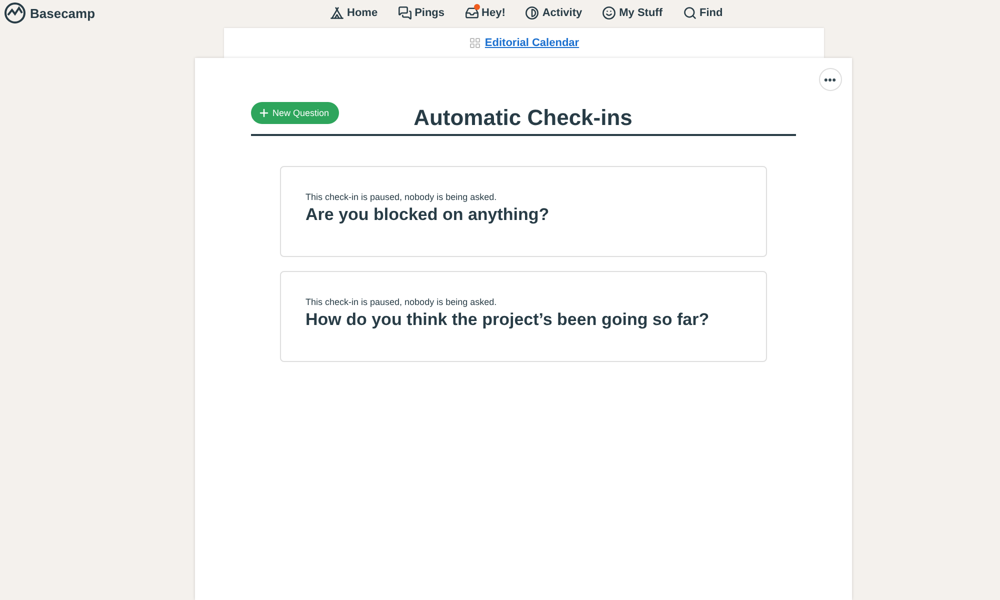 The width and height of the screenshot is (1000, 600). What do you see at coordinates (485, 13) in the screenshot?
I see `nav-link: Hey!` at bounding box center [485, 13].